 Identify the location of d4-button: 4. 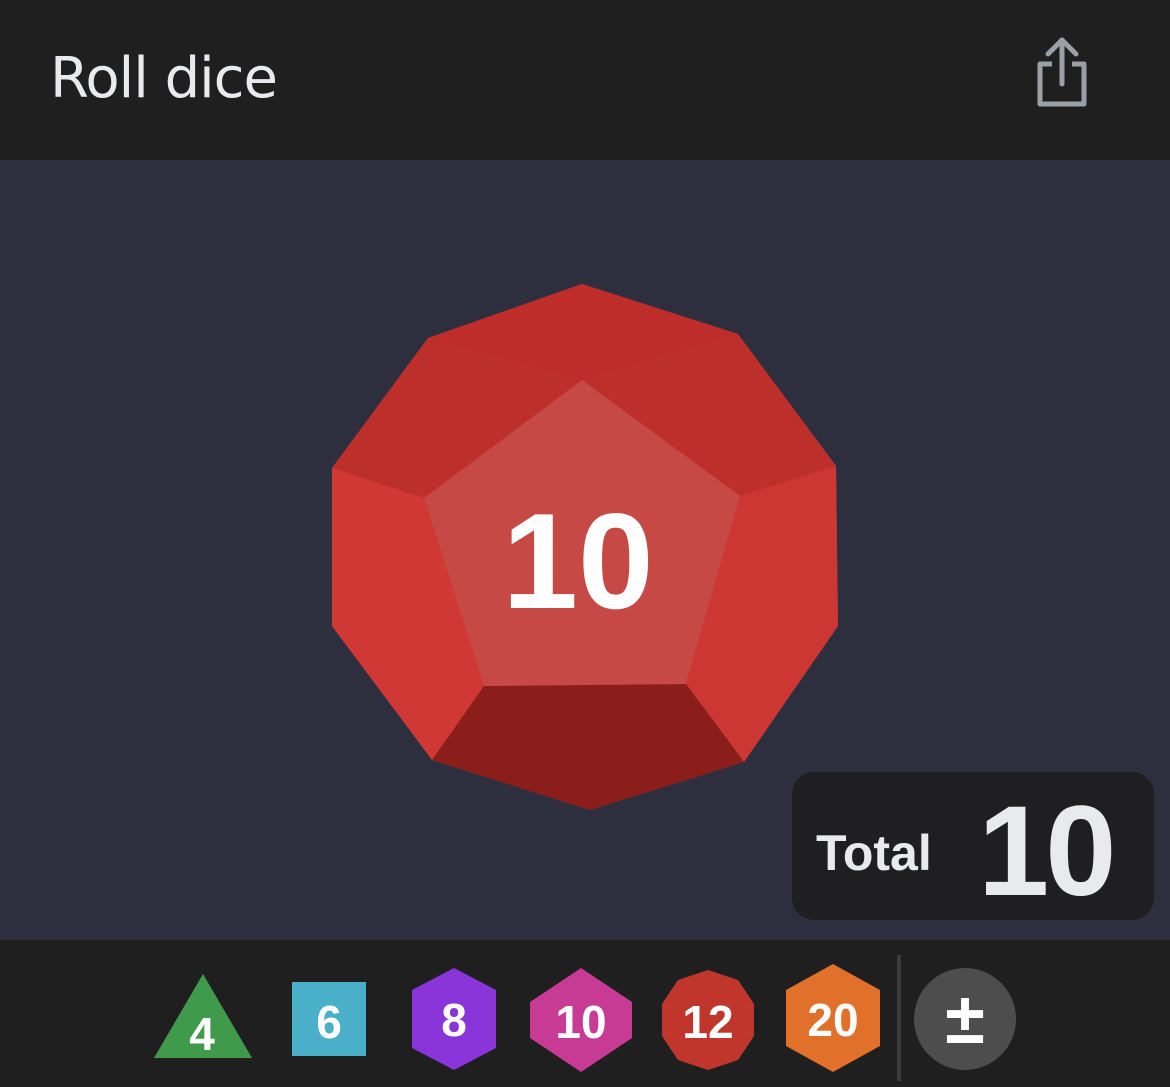
(203, 1016).